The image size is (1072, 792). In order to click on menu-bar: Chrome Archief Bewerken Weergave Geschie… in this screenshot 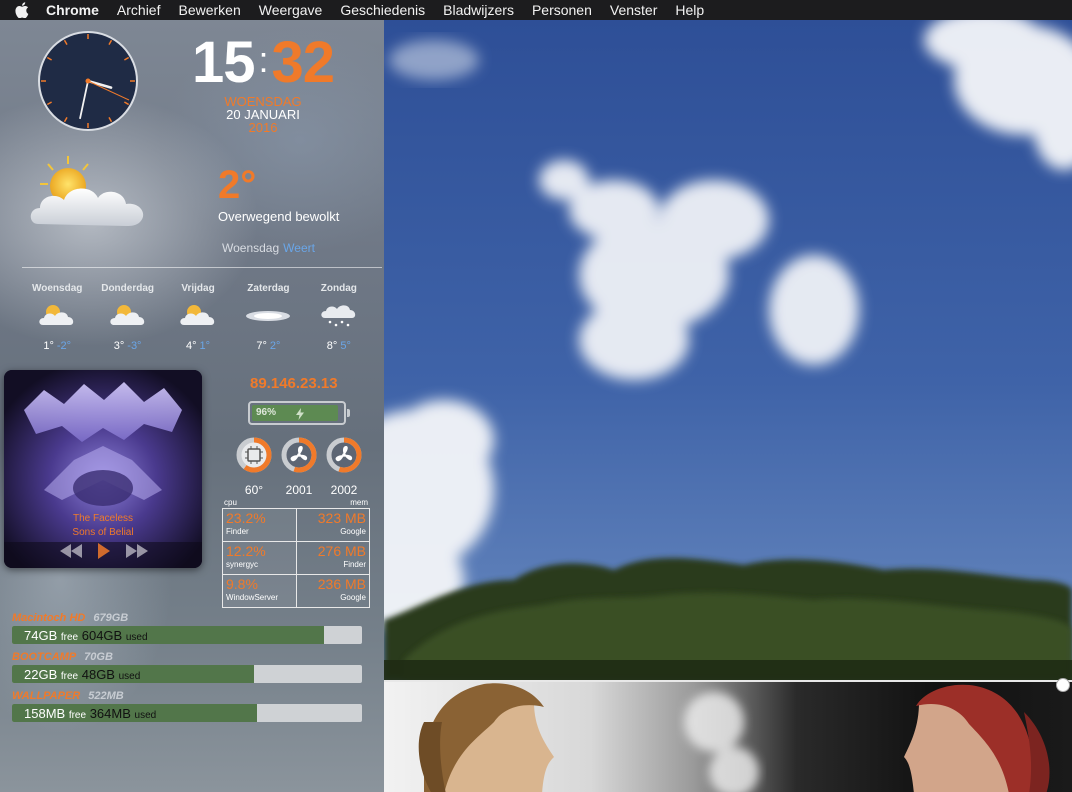, I will do `click(536, 10)`.